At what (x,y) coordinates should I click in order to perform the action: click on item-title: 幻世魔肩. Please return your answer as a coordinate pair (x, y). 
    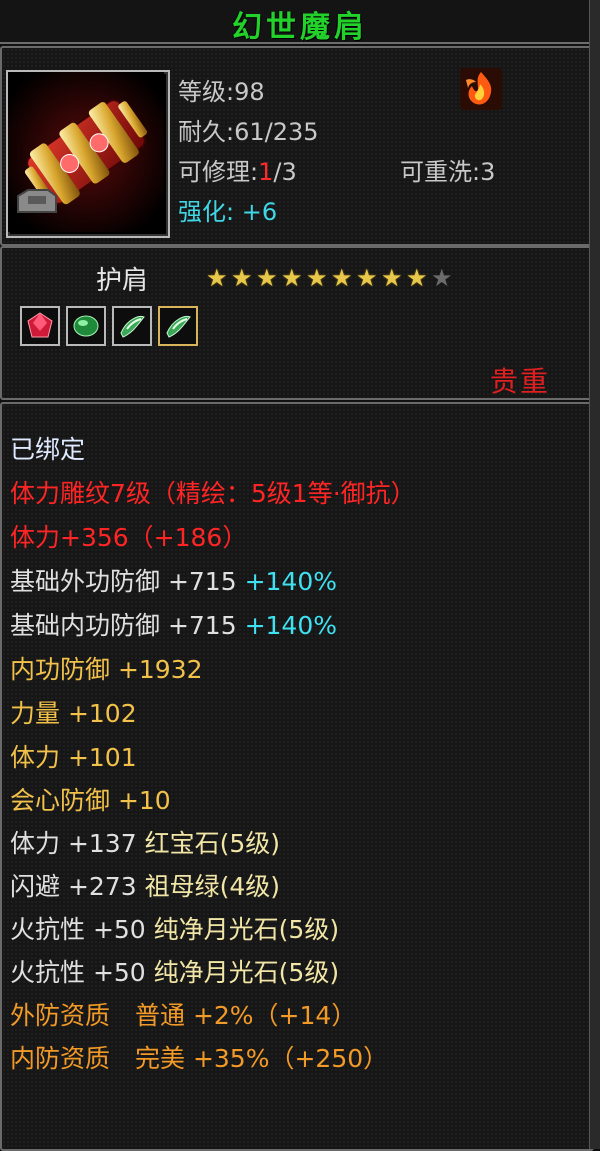
    Looking at the image, I should click on (300, 27).